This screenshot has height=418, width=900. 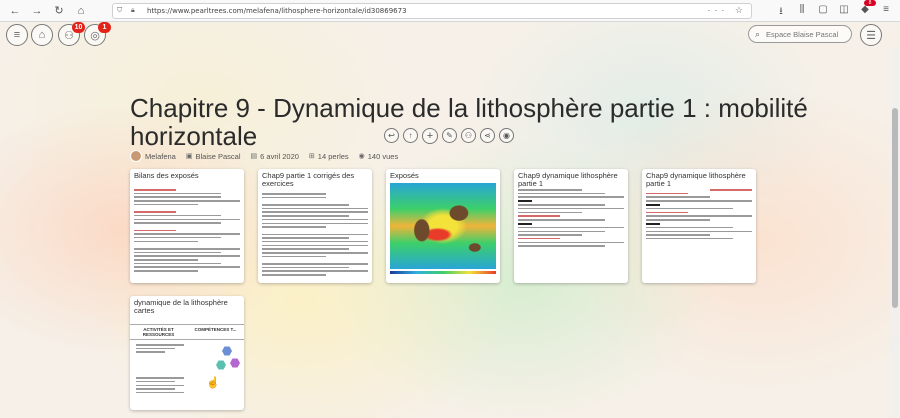 I want to click on views-info: ◉ 140 vues, so click(x=379, y=156).